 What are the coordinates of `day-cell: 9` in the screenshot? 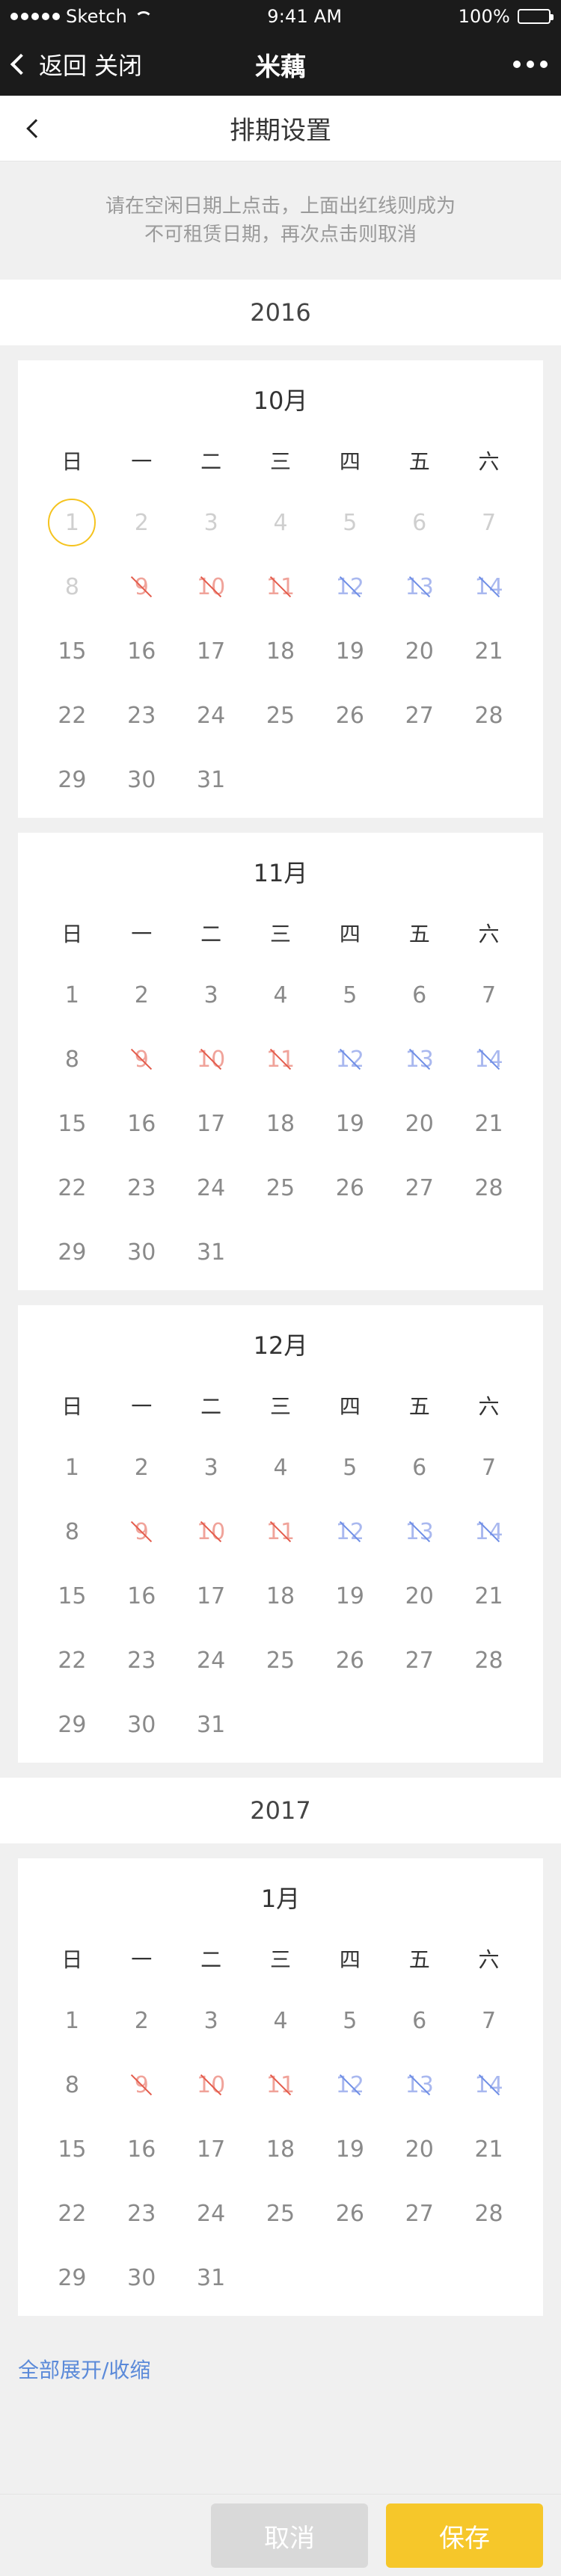 It's located at (142, 1532).